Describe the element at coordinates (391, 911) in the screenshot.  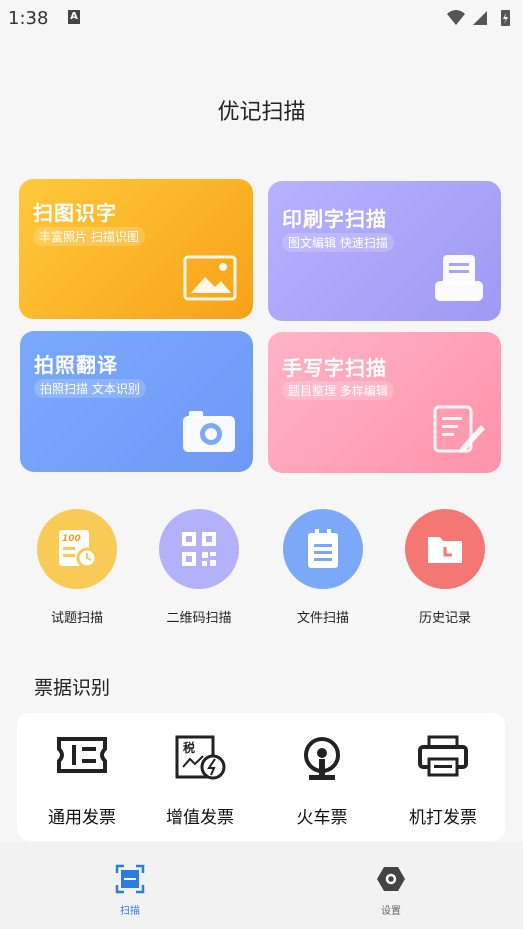
I see `tab-label: 设置` at that location.